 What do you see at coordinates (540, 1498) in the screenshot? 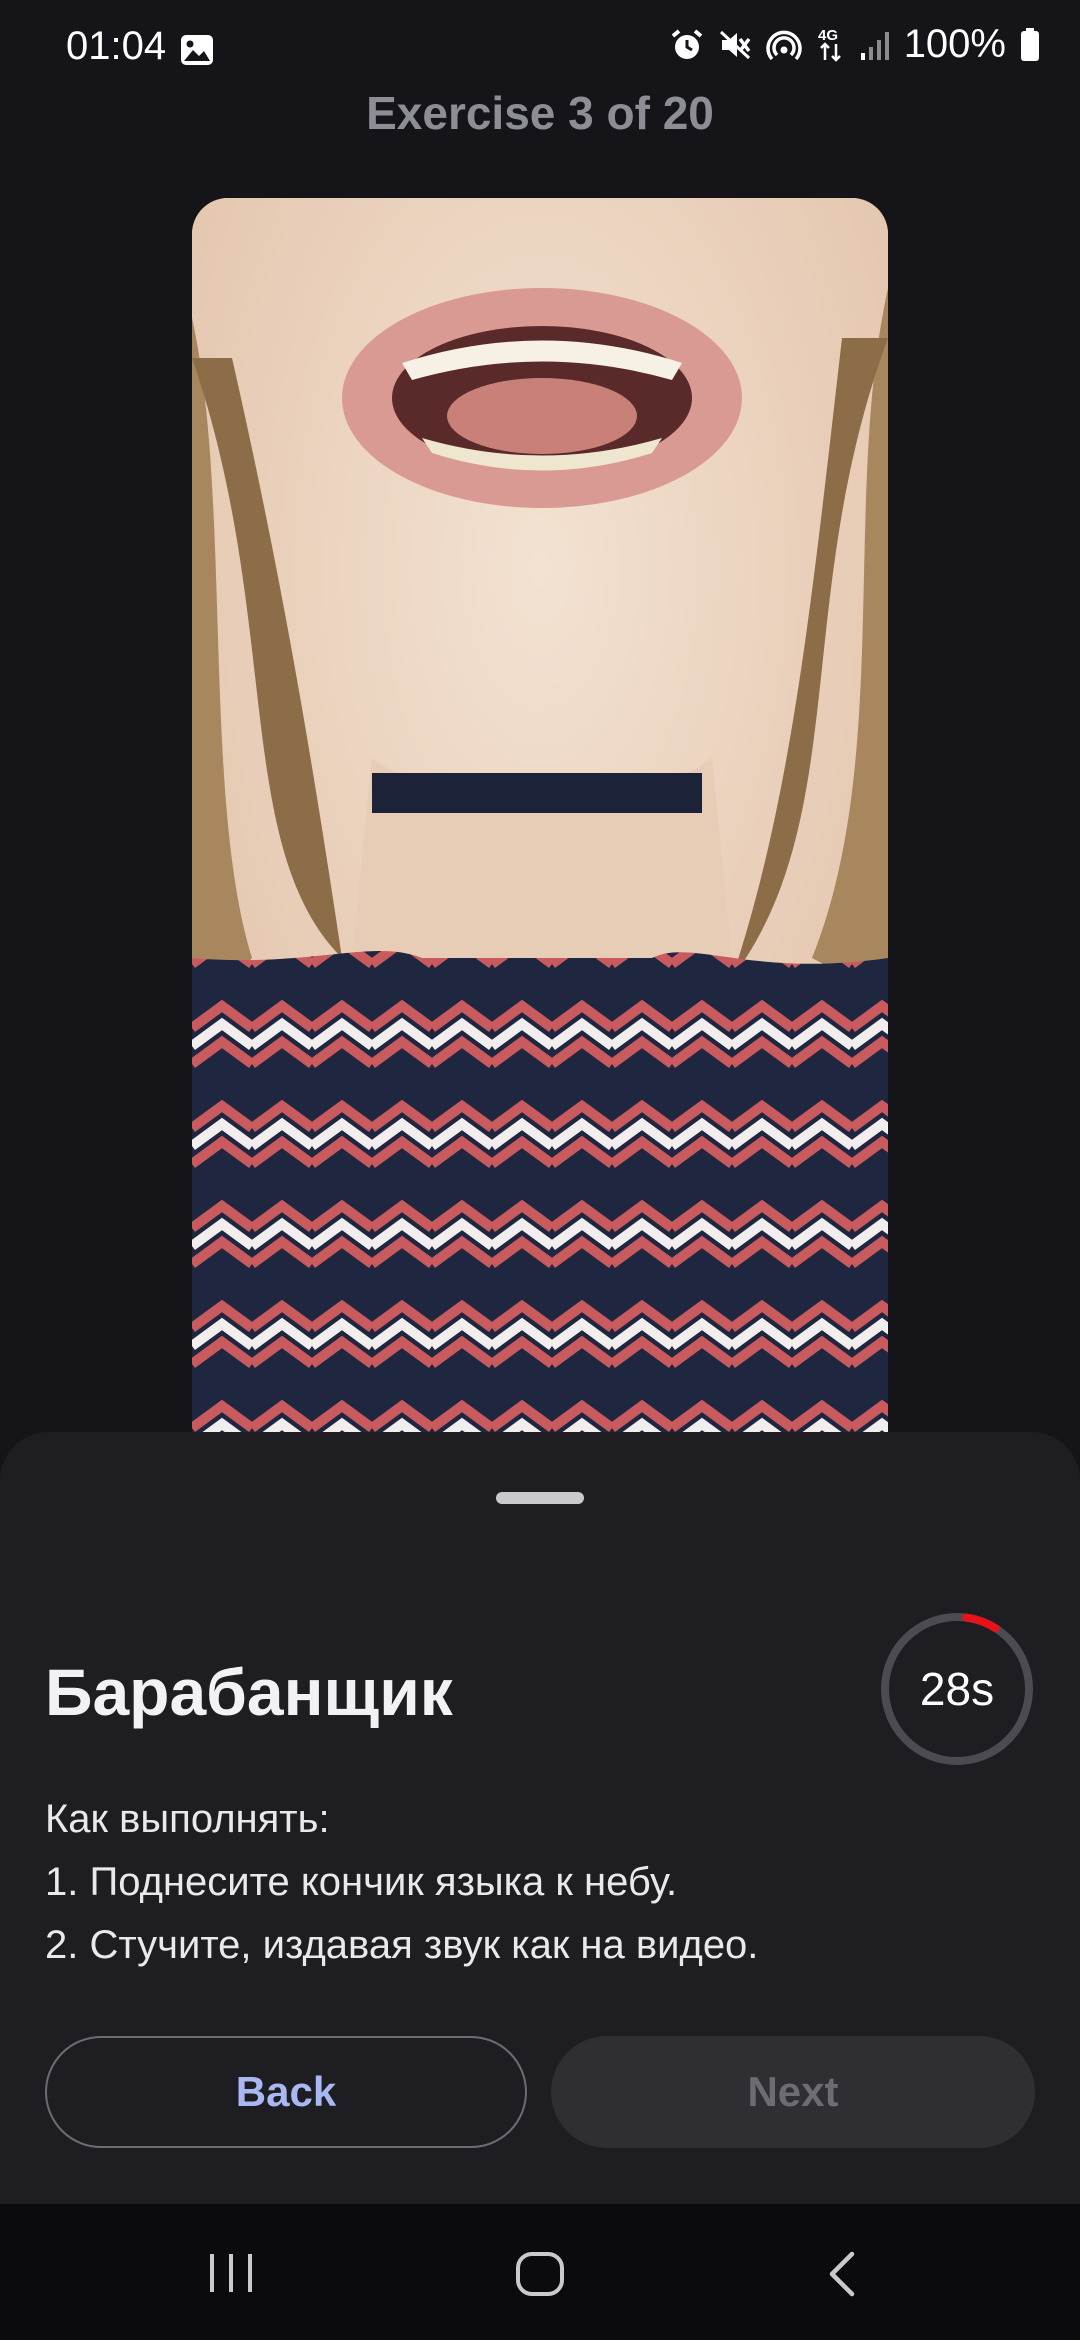
I see `sheet-drag-handle` at bounding box center [540, 1498].